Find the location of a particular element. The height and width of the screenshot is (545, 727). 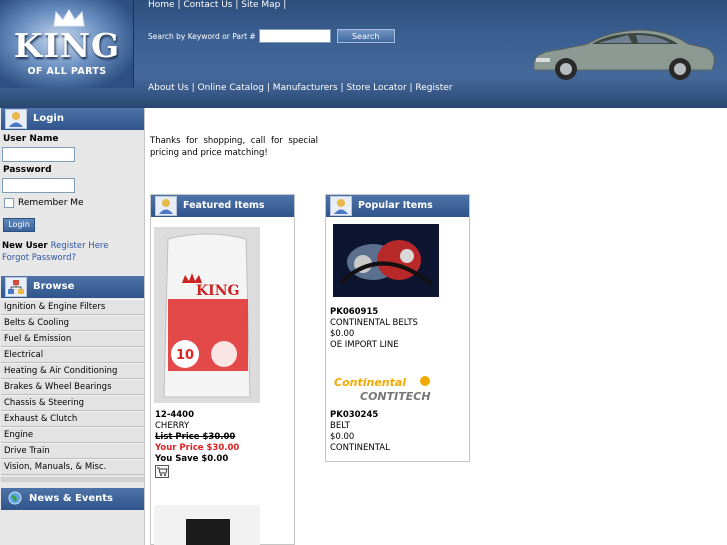

featured-title: Featured Items is located at coordinates (224, 205).